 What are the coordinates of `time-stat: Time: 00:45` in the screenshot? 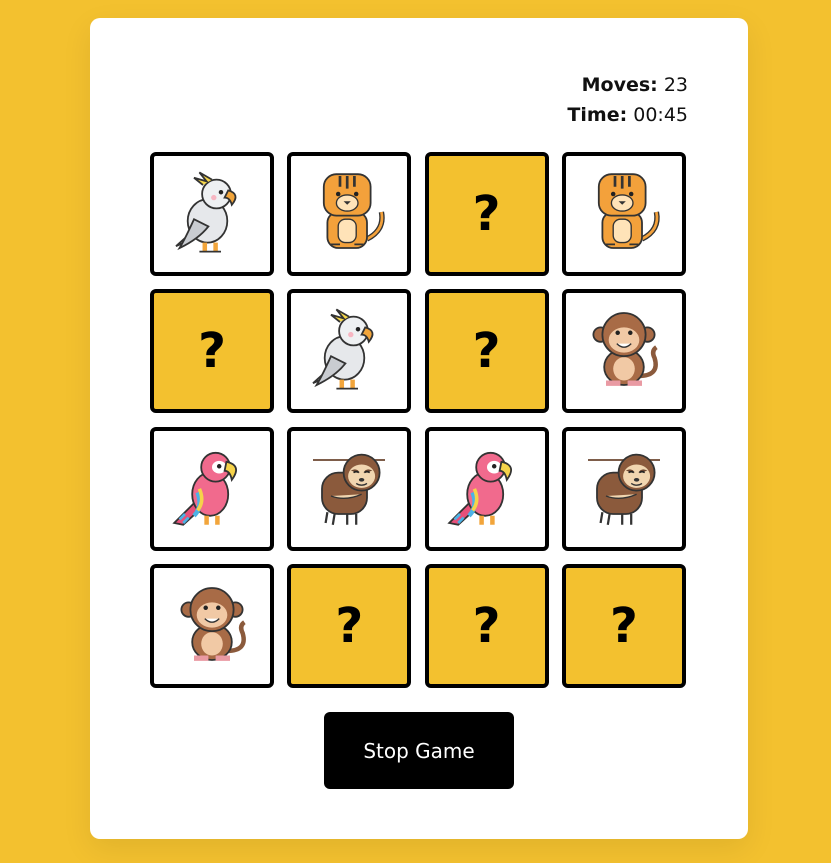 It's located at (627, 115).